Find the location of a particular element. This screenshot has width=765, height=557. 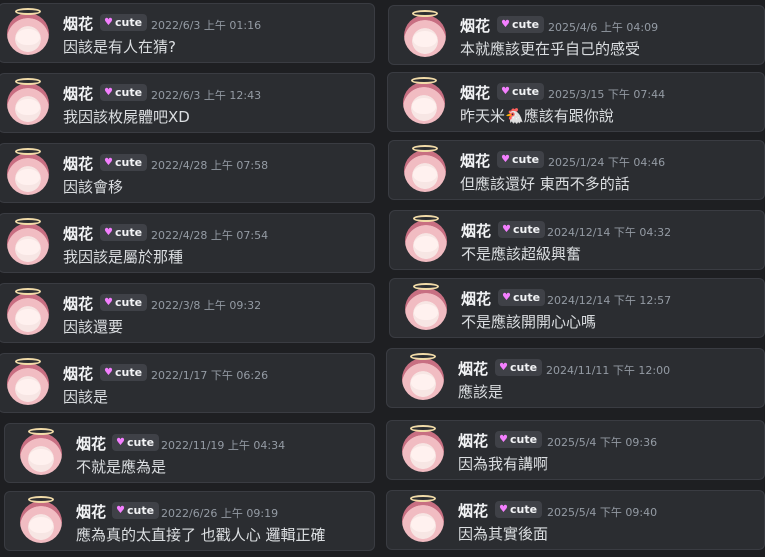

message-text: 昨天米🐔應該有跟你說 is located at coordinates (537, 116).